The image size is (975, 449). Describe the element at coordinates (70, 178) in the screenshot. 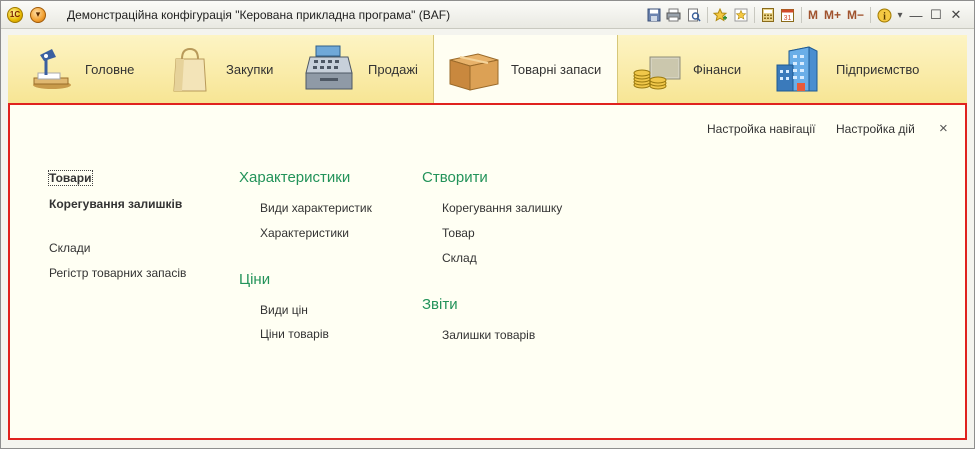

I see `nav-item-goods: Товари` at that location.